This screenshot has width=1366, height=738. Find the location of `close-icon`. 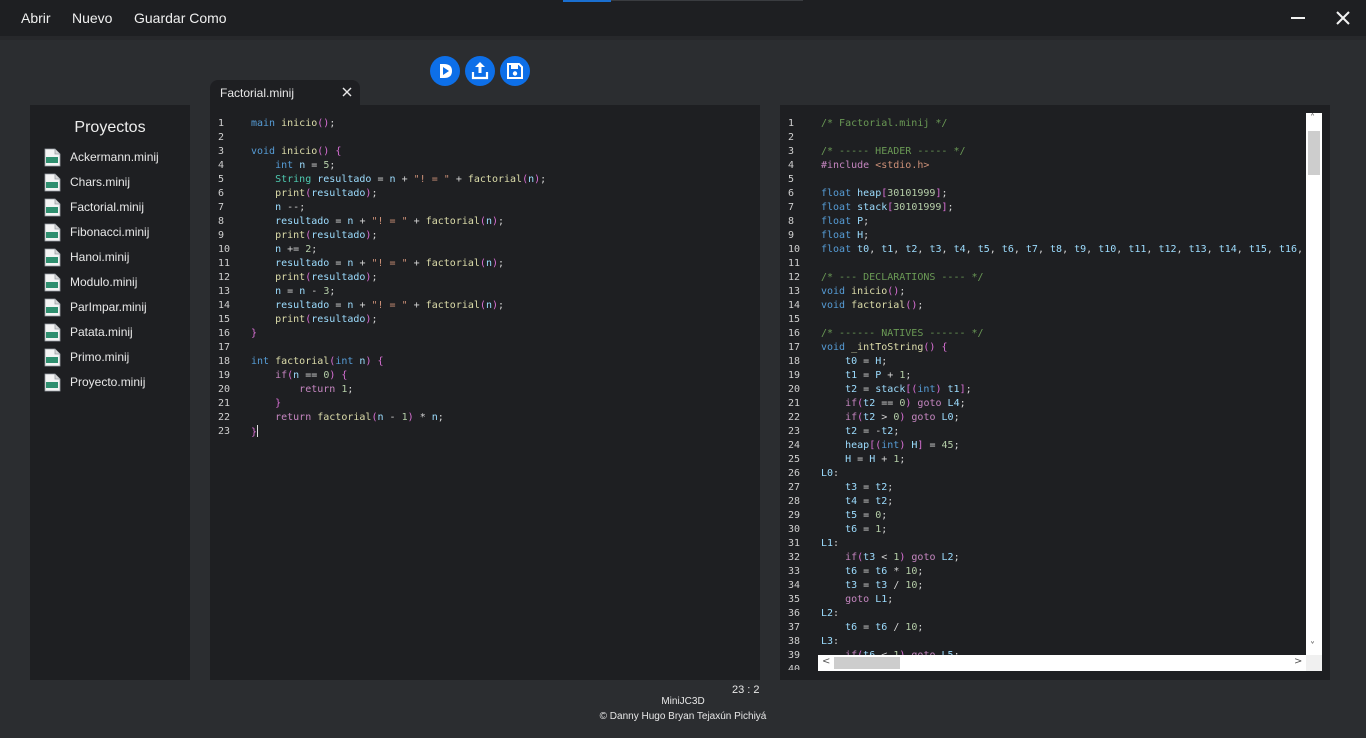

close-icon is located at coordinates (1343, 18).